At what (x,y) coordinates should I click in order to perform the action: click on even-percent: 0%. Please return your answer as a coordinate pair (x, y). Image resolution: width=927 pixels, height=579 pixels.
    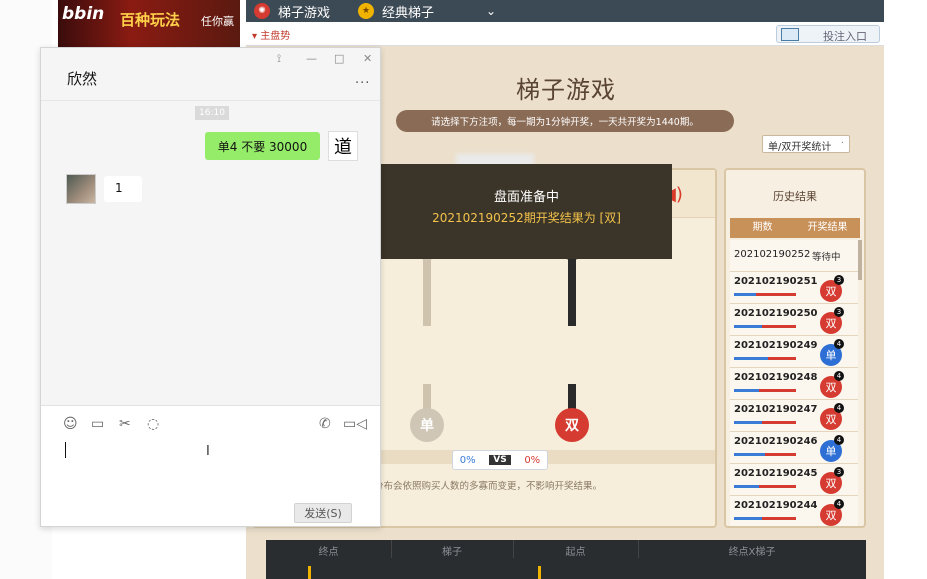
    Looking at the image, I should click on (532, 460).